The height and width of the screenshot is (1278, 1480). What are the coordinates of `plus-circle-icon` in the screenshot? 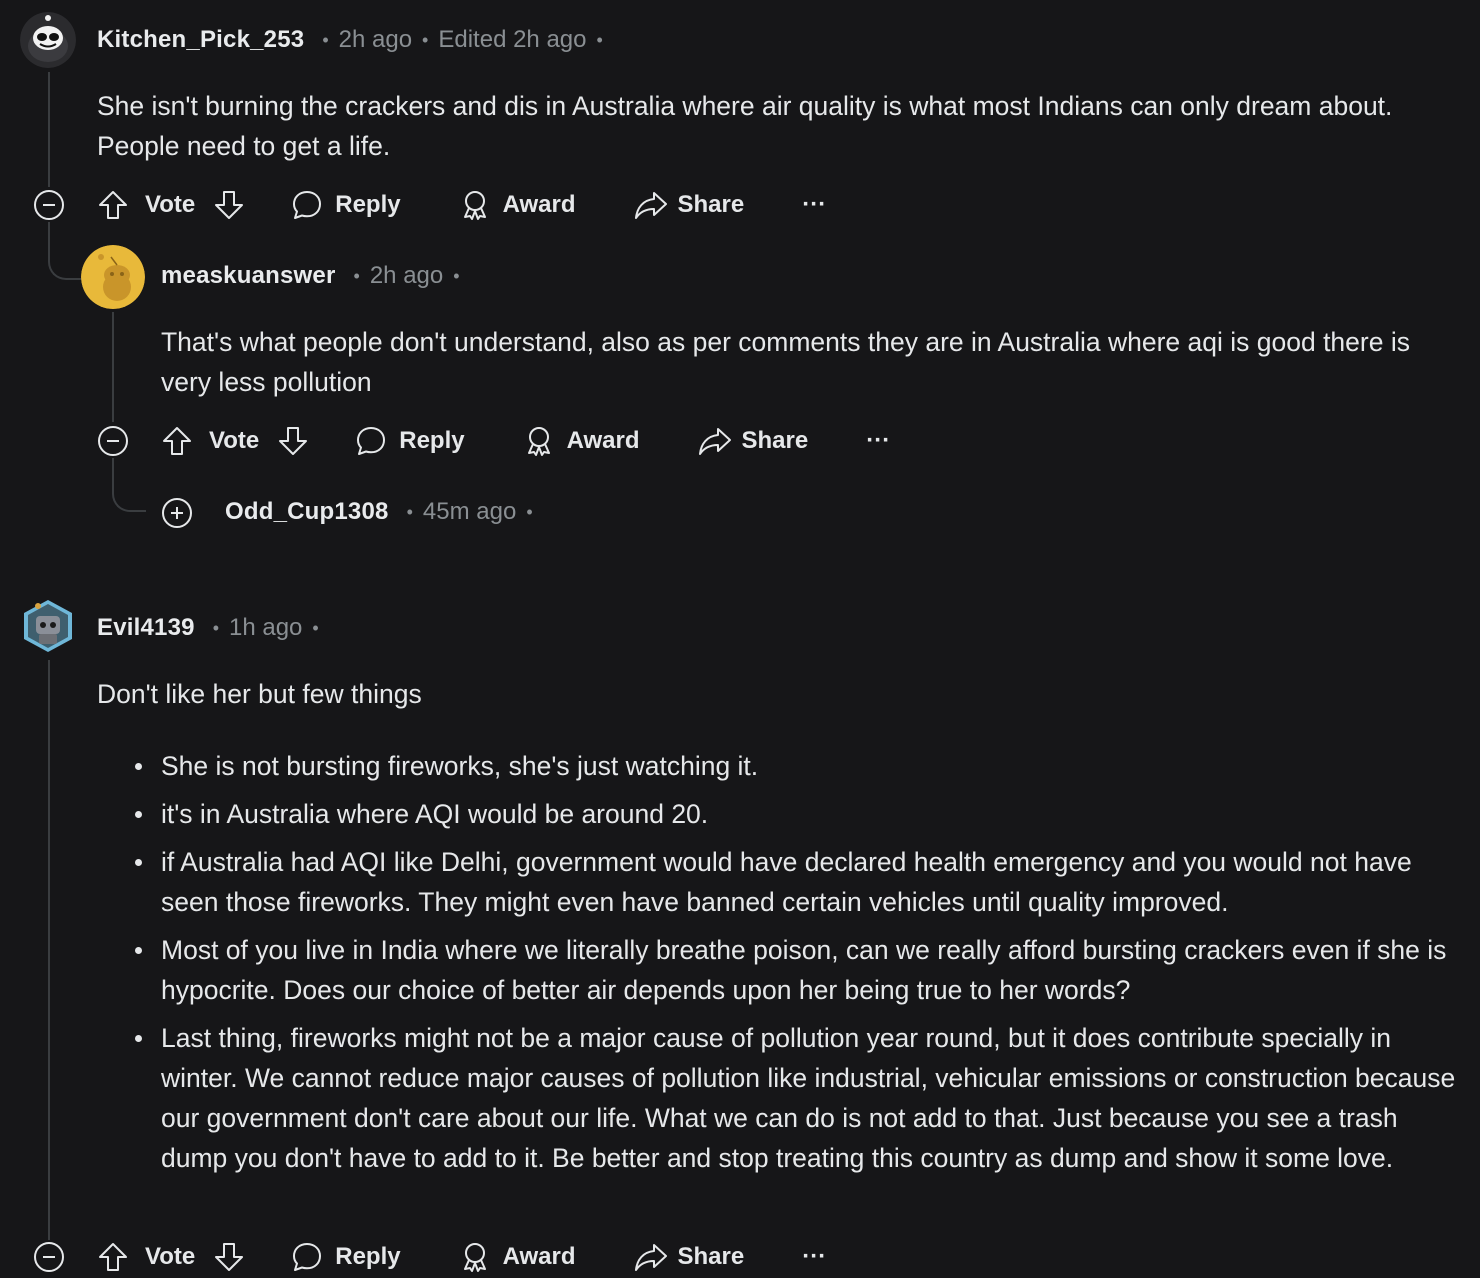 It's located at (177, 513).